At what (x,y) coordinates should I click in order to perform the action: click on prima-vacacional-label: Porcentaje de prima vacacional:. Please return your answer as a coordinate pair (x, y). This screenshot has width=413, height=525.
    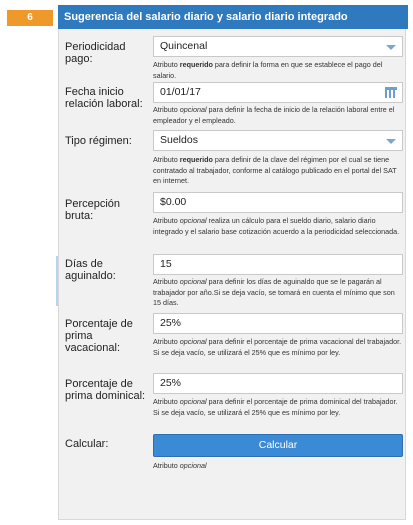
    Looking at the image, I should click on (99, 336).